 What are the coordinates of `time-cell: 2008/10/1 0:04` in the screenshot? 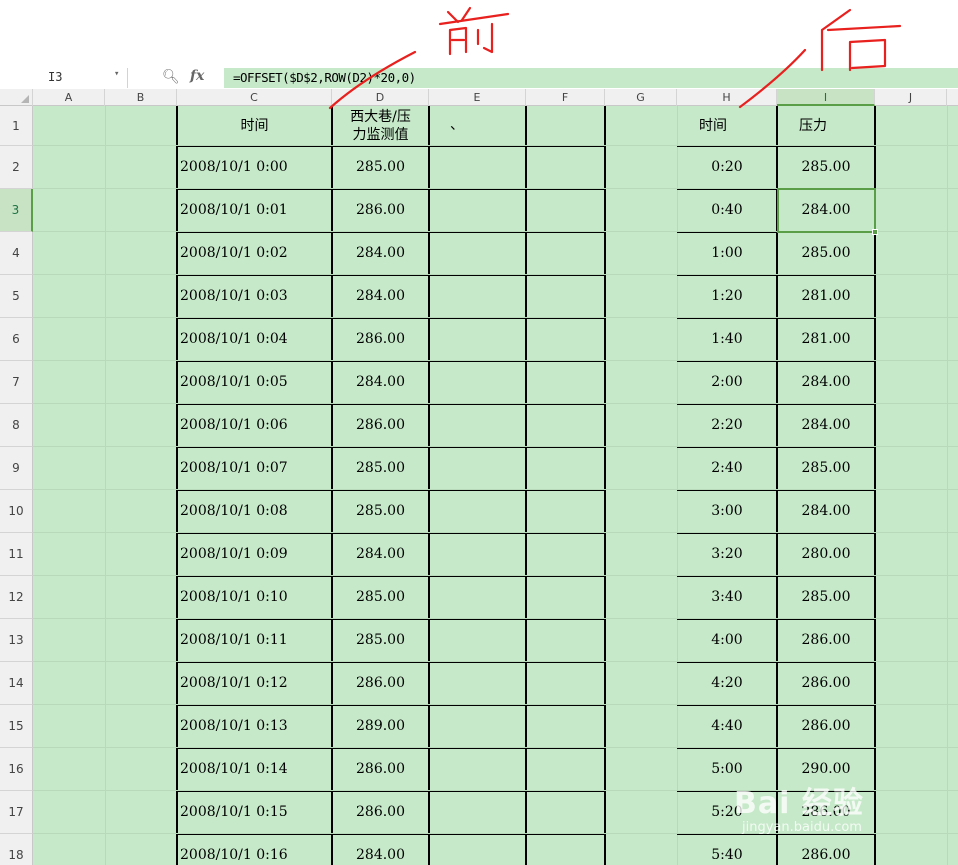 It's located at (254, 339).